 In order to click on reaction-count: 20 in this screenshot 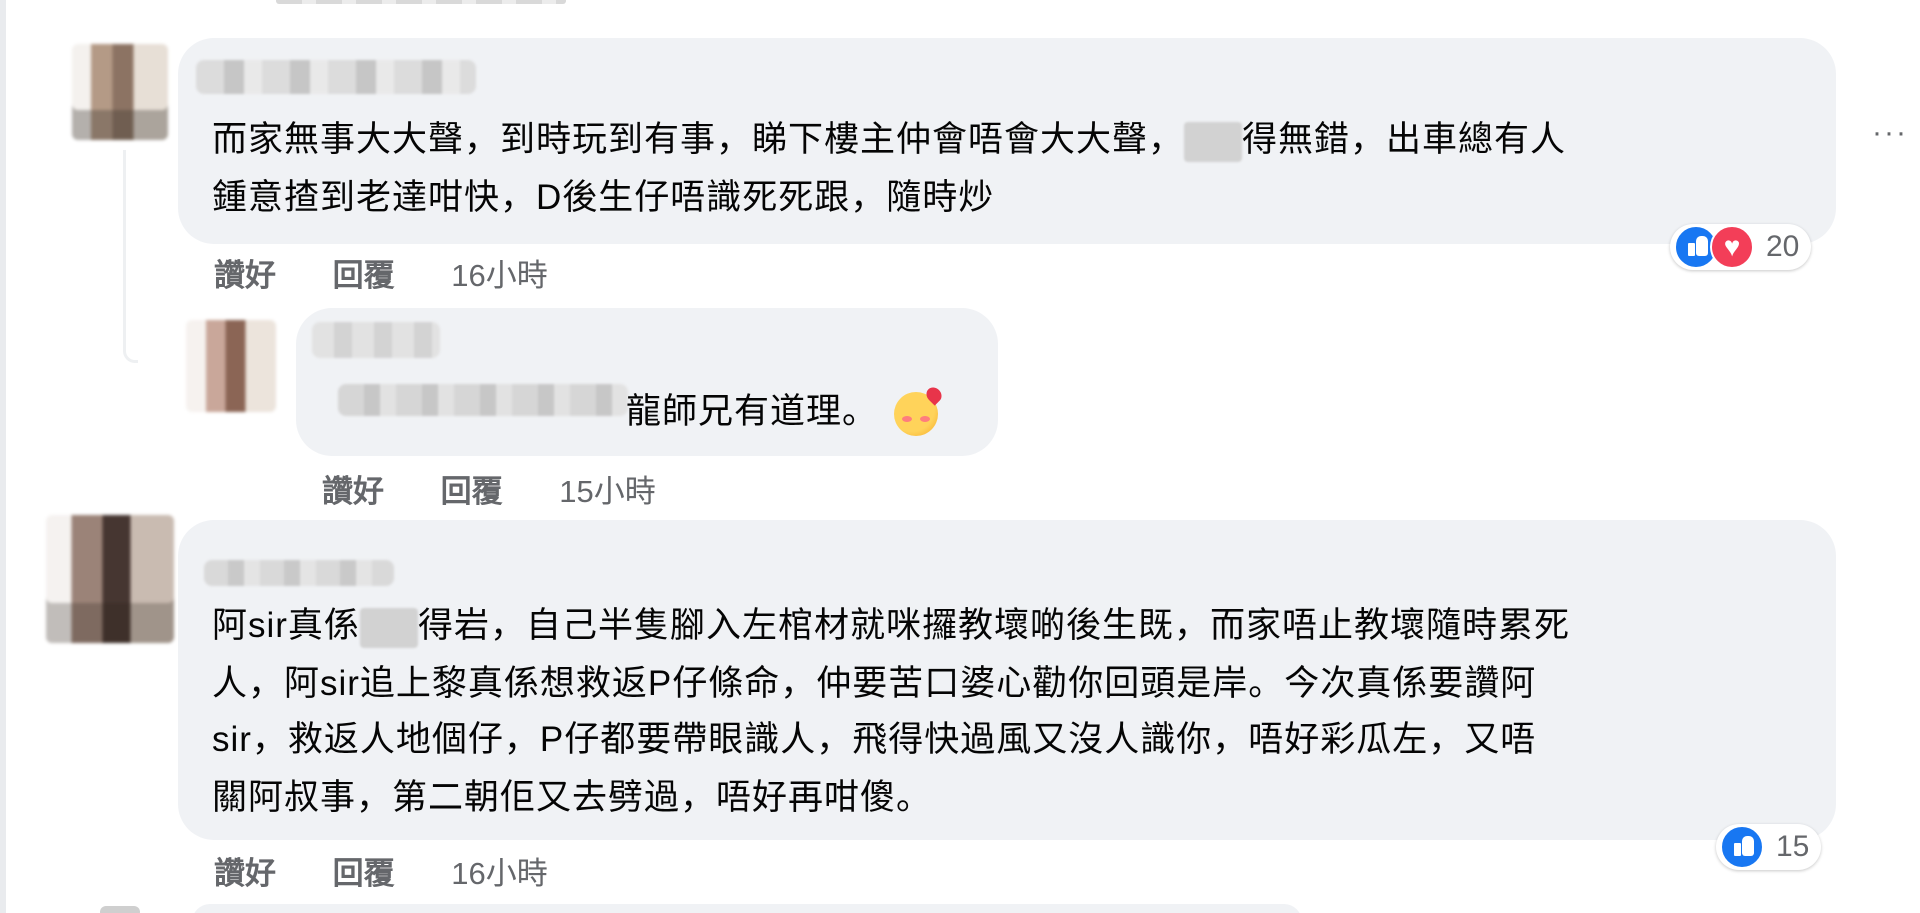, I will do `click(1783, 246)`.